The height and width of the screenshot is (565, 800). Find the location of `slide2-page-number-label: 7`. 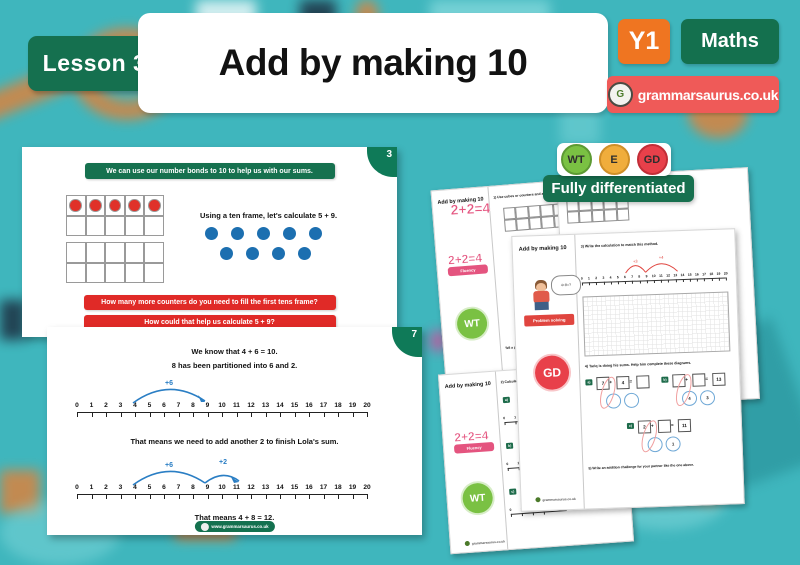

slide2-page-number-label: 7 is located at coordinates (414, 334).